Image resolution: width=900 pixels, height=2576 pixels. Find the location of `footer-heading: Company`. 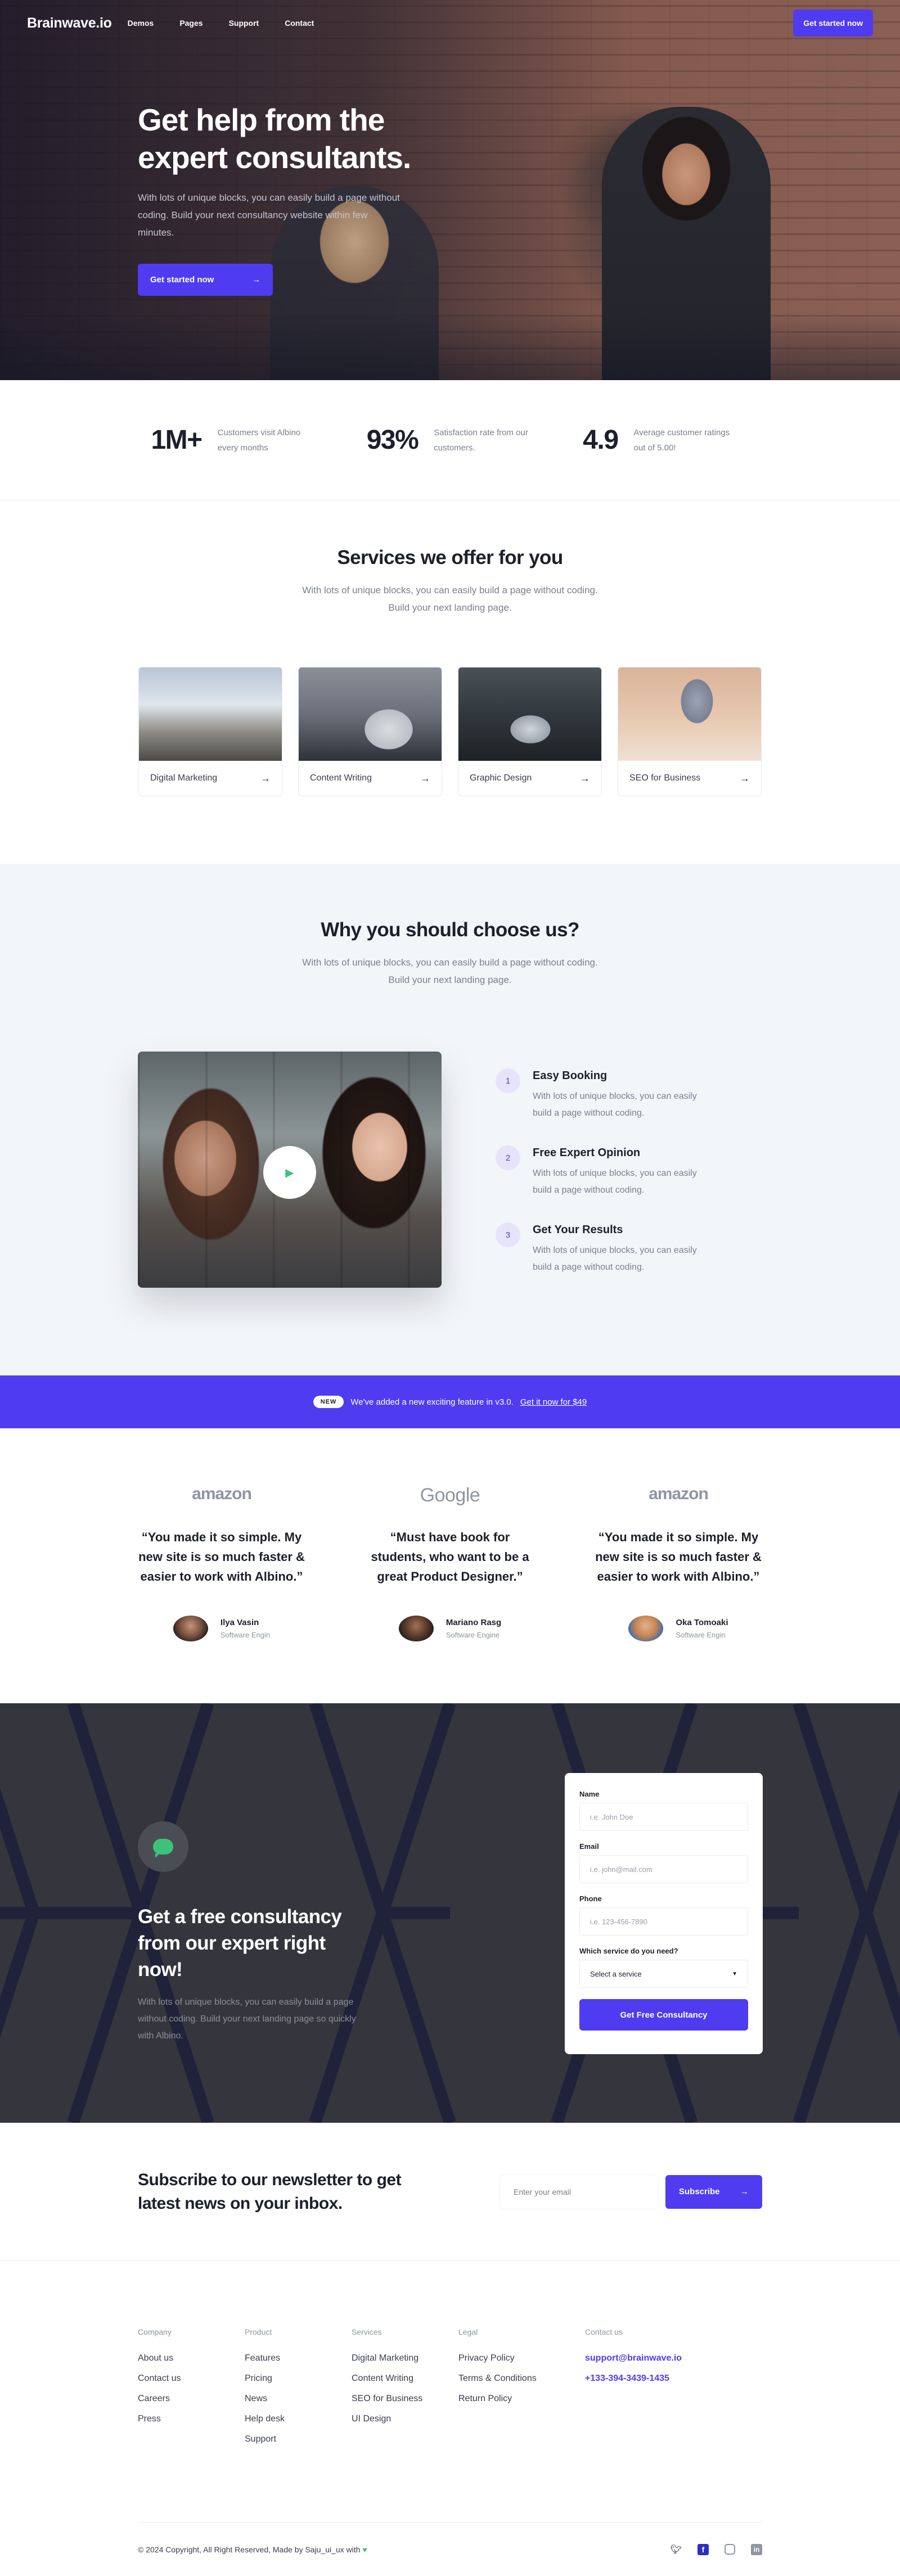

footer-heading: Company is located at coordinates (155, 2331).